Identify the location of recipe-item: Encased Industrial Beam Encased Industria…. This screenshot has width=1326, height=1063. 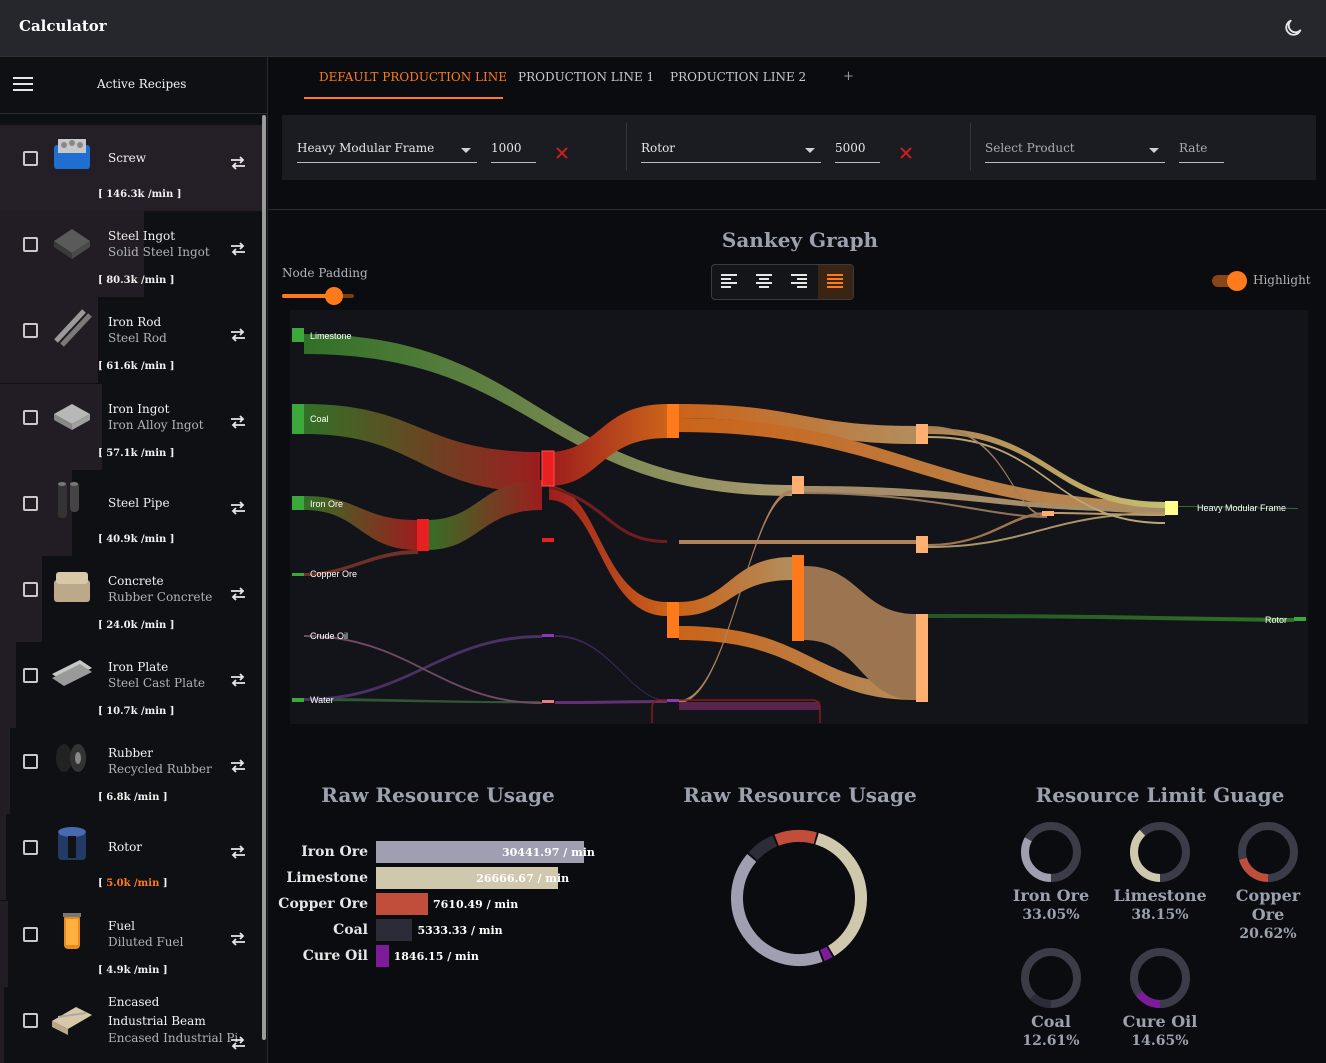
(131, 1025).